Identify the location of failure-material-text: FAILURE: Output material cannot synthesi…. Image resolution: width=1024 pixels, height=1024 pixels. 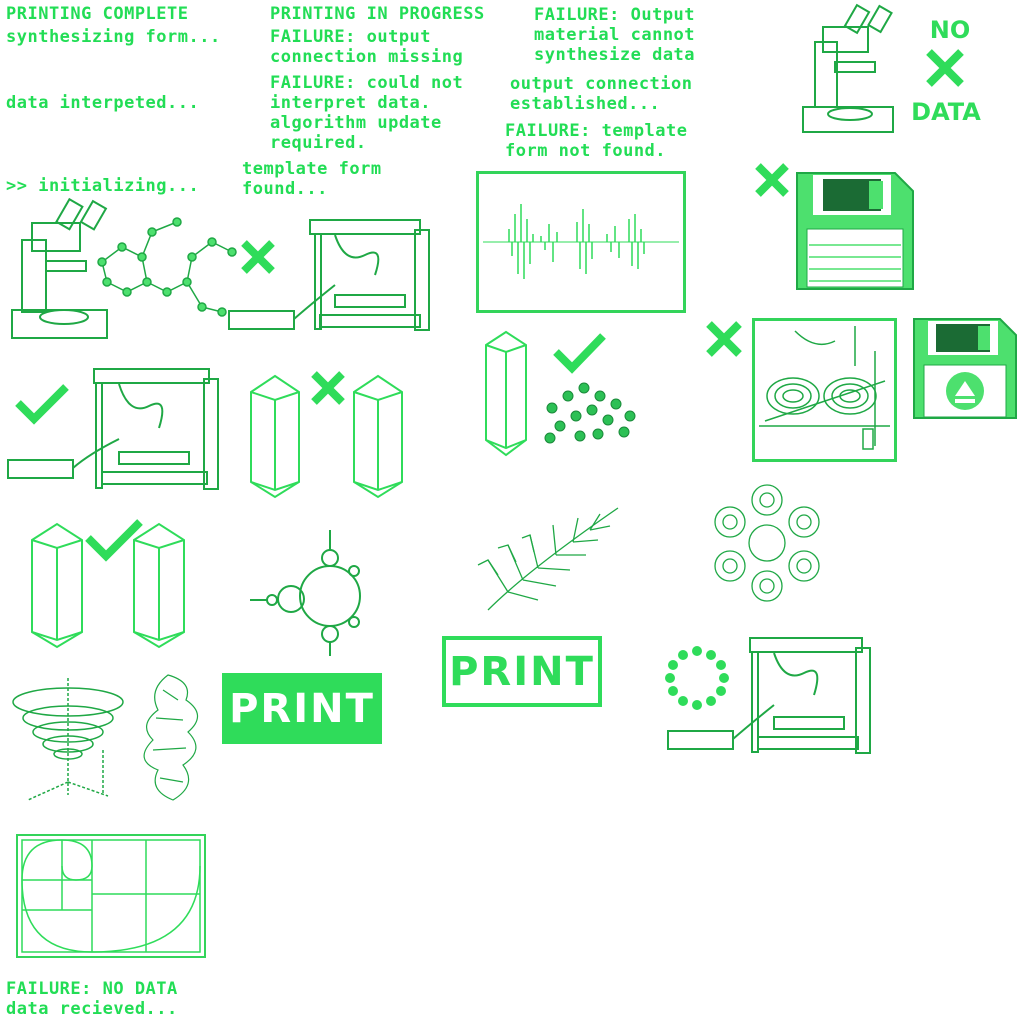
(615, 35).